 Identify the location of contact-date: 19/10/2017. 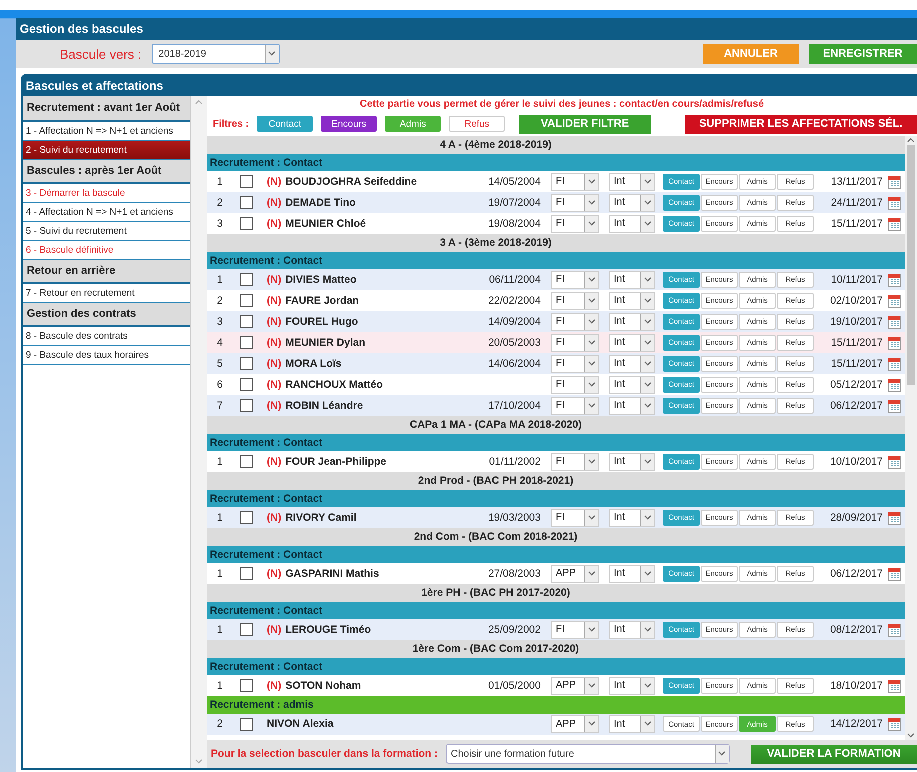
(856, 322).